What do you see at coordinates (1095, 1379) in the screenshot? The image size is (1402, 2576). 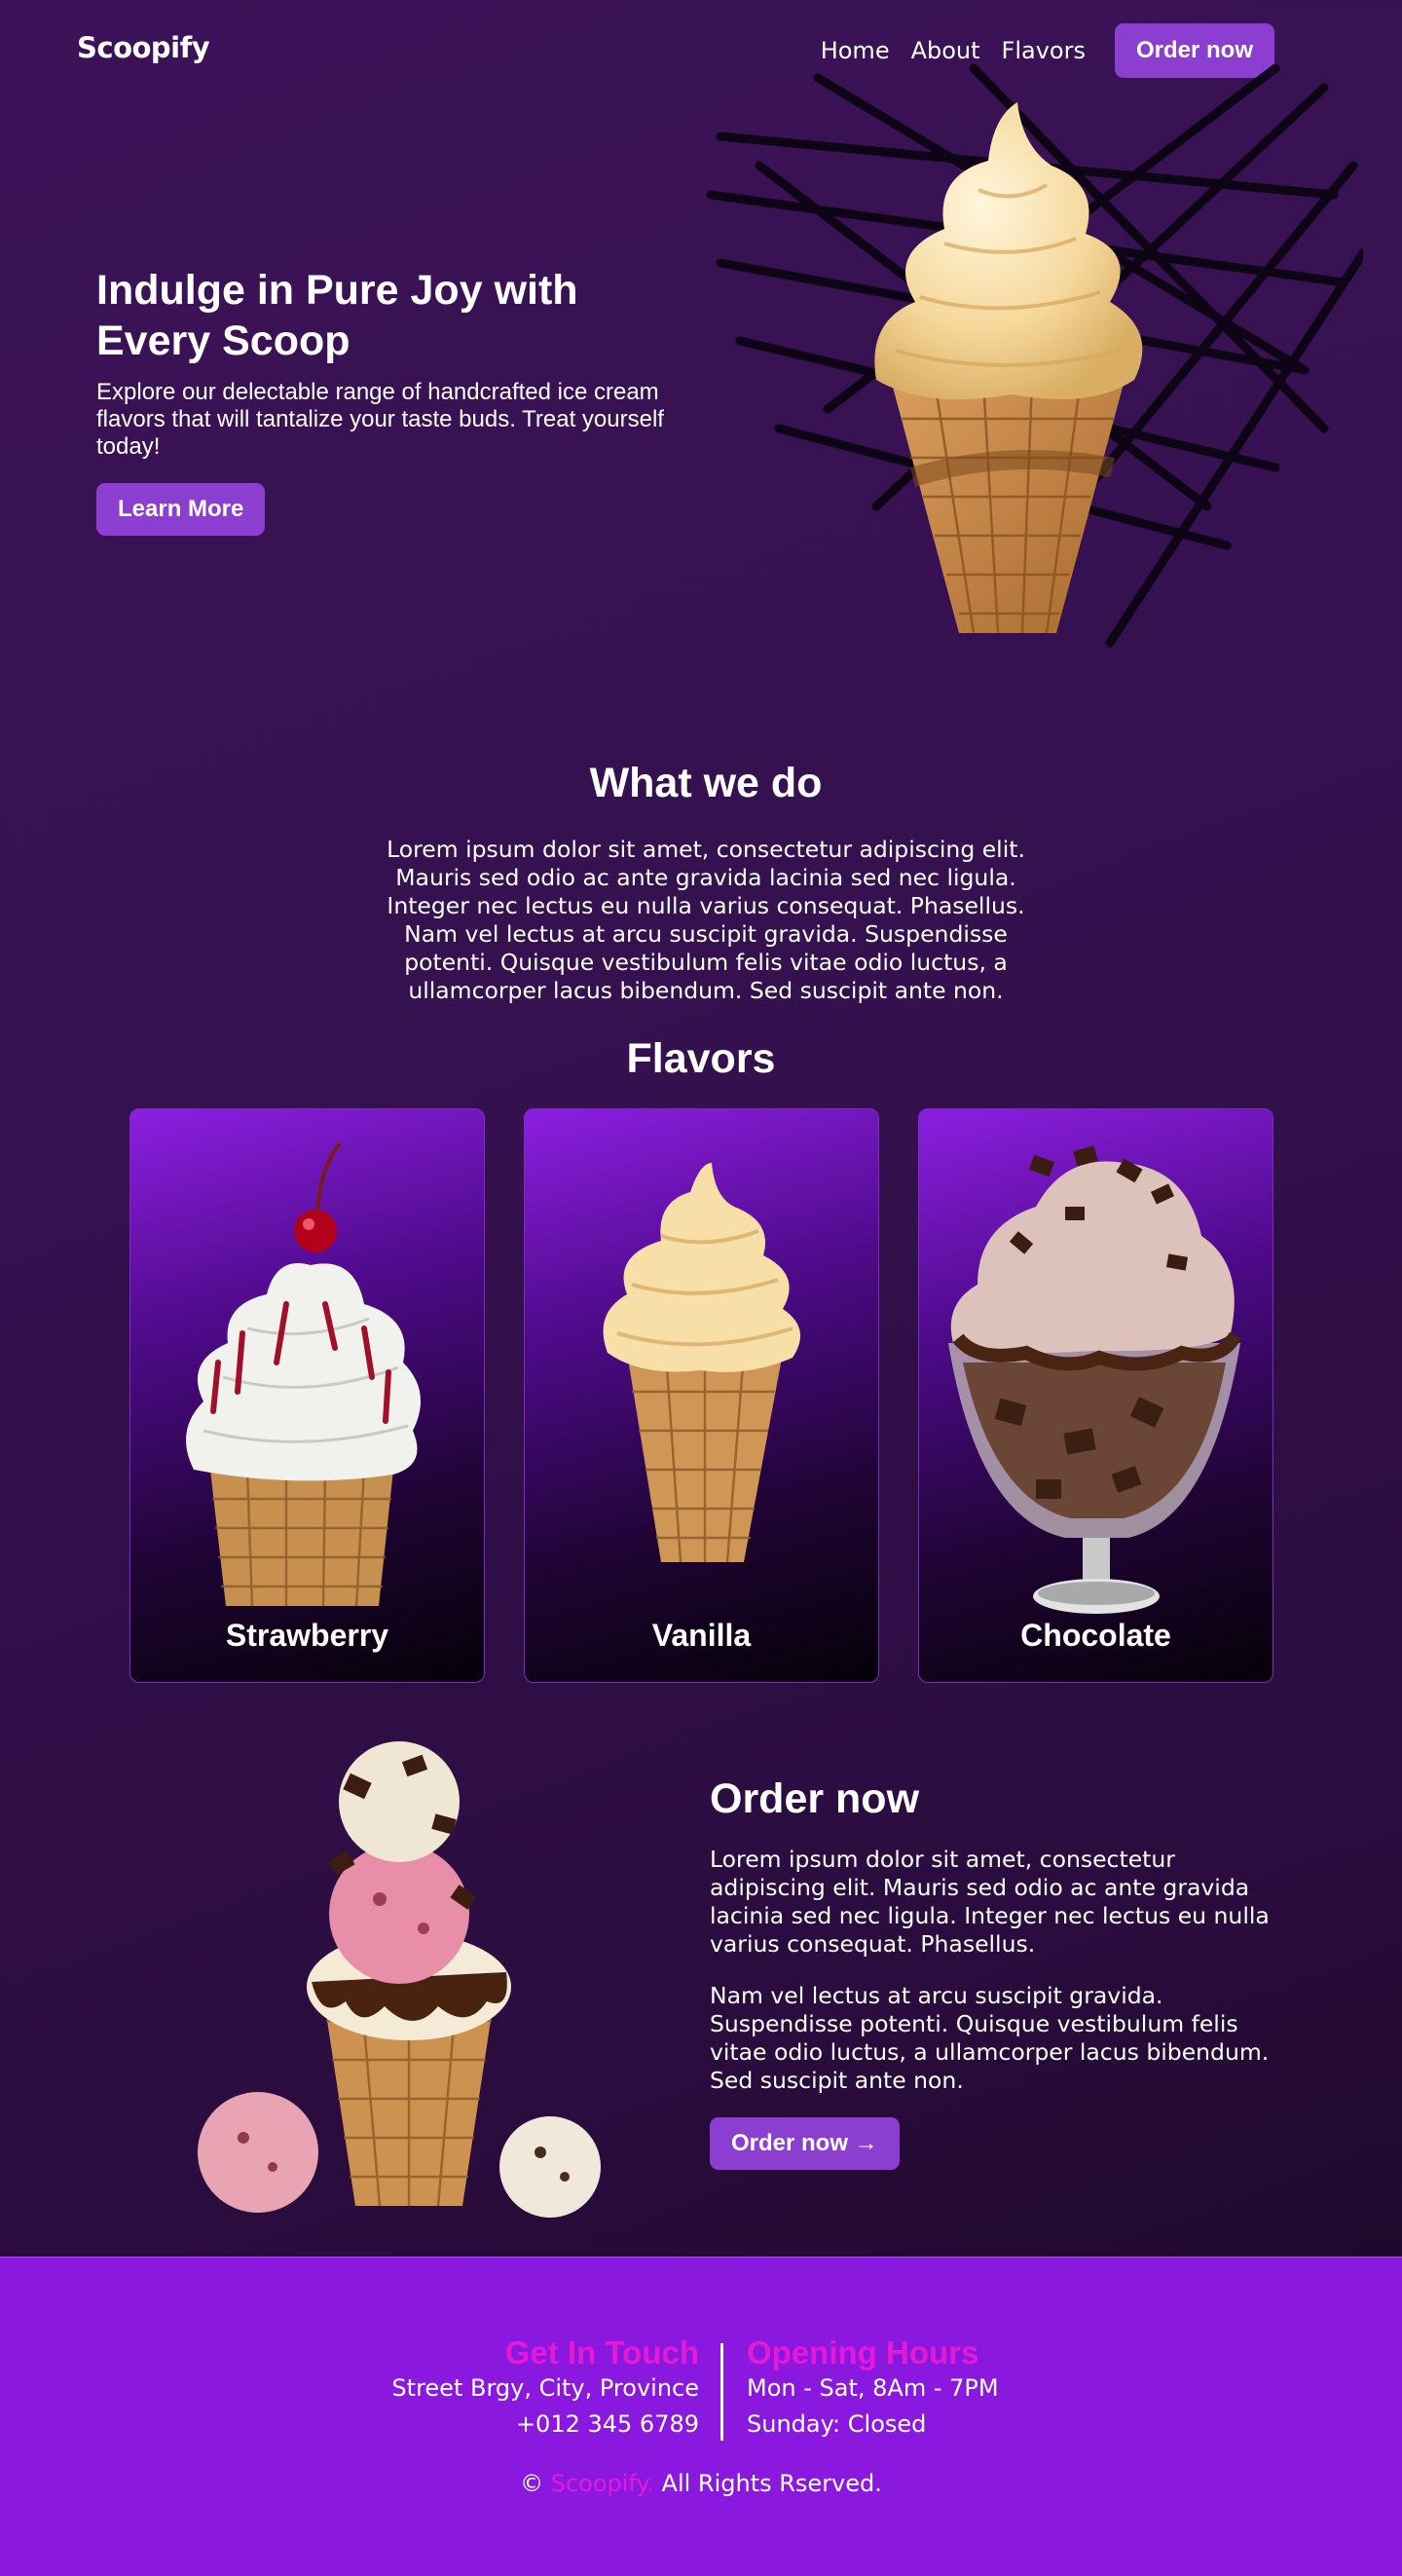 I see `chocolate-sundae-cup-icon` at bounding box center [1095, 1379].